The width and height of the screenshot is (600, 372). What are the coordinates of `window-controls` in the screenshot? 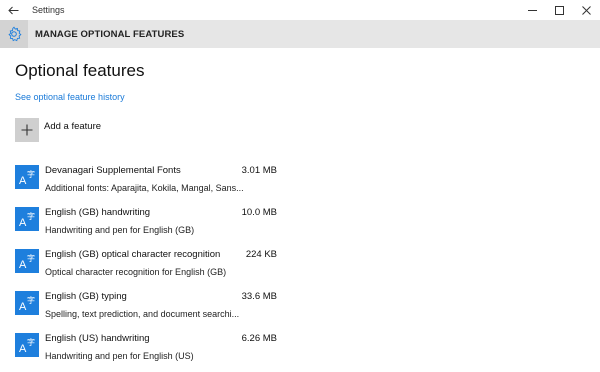 It's located at (559, 10).